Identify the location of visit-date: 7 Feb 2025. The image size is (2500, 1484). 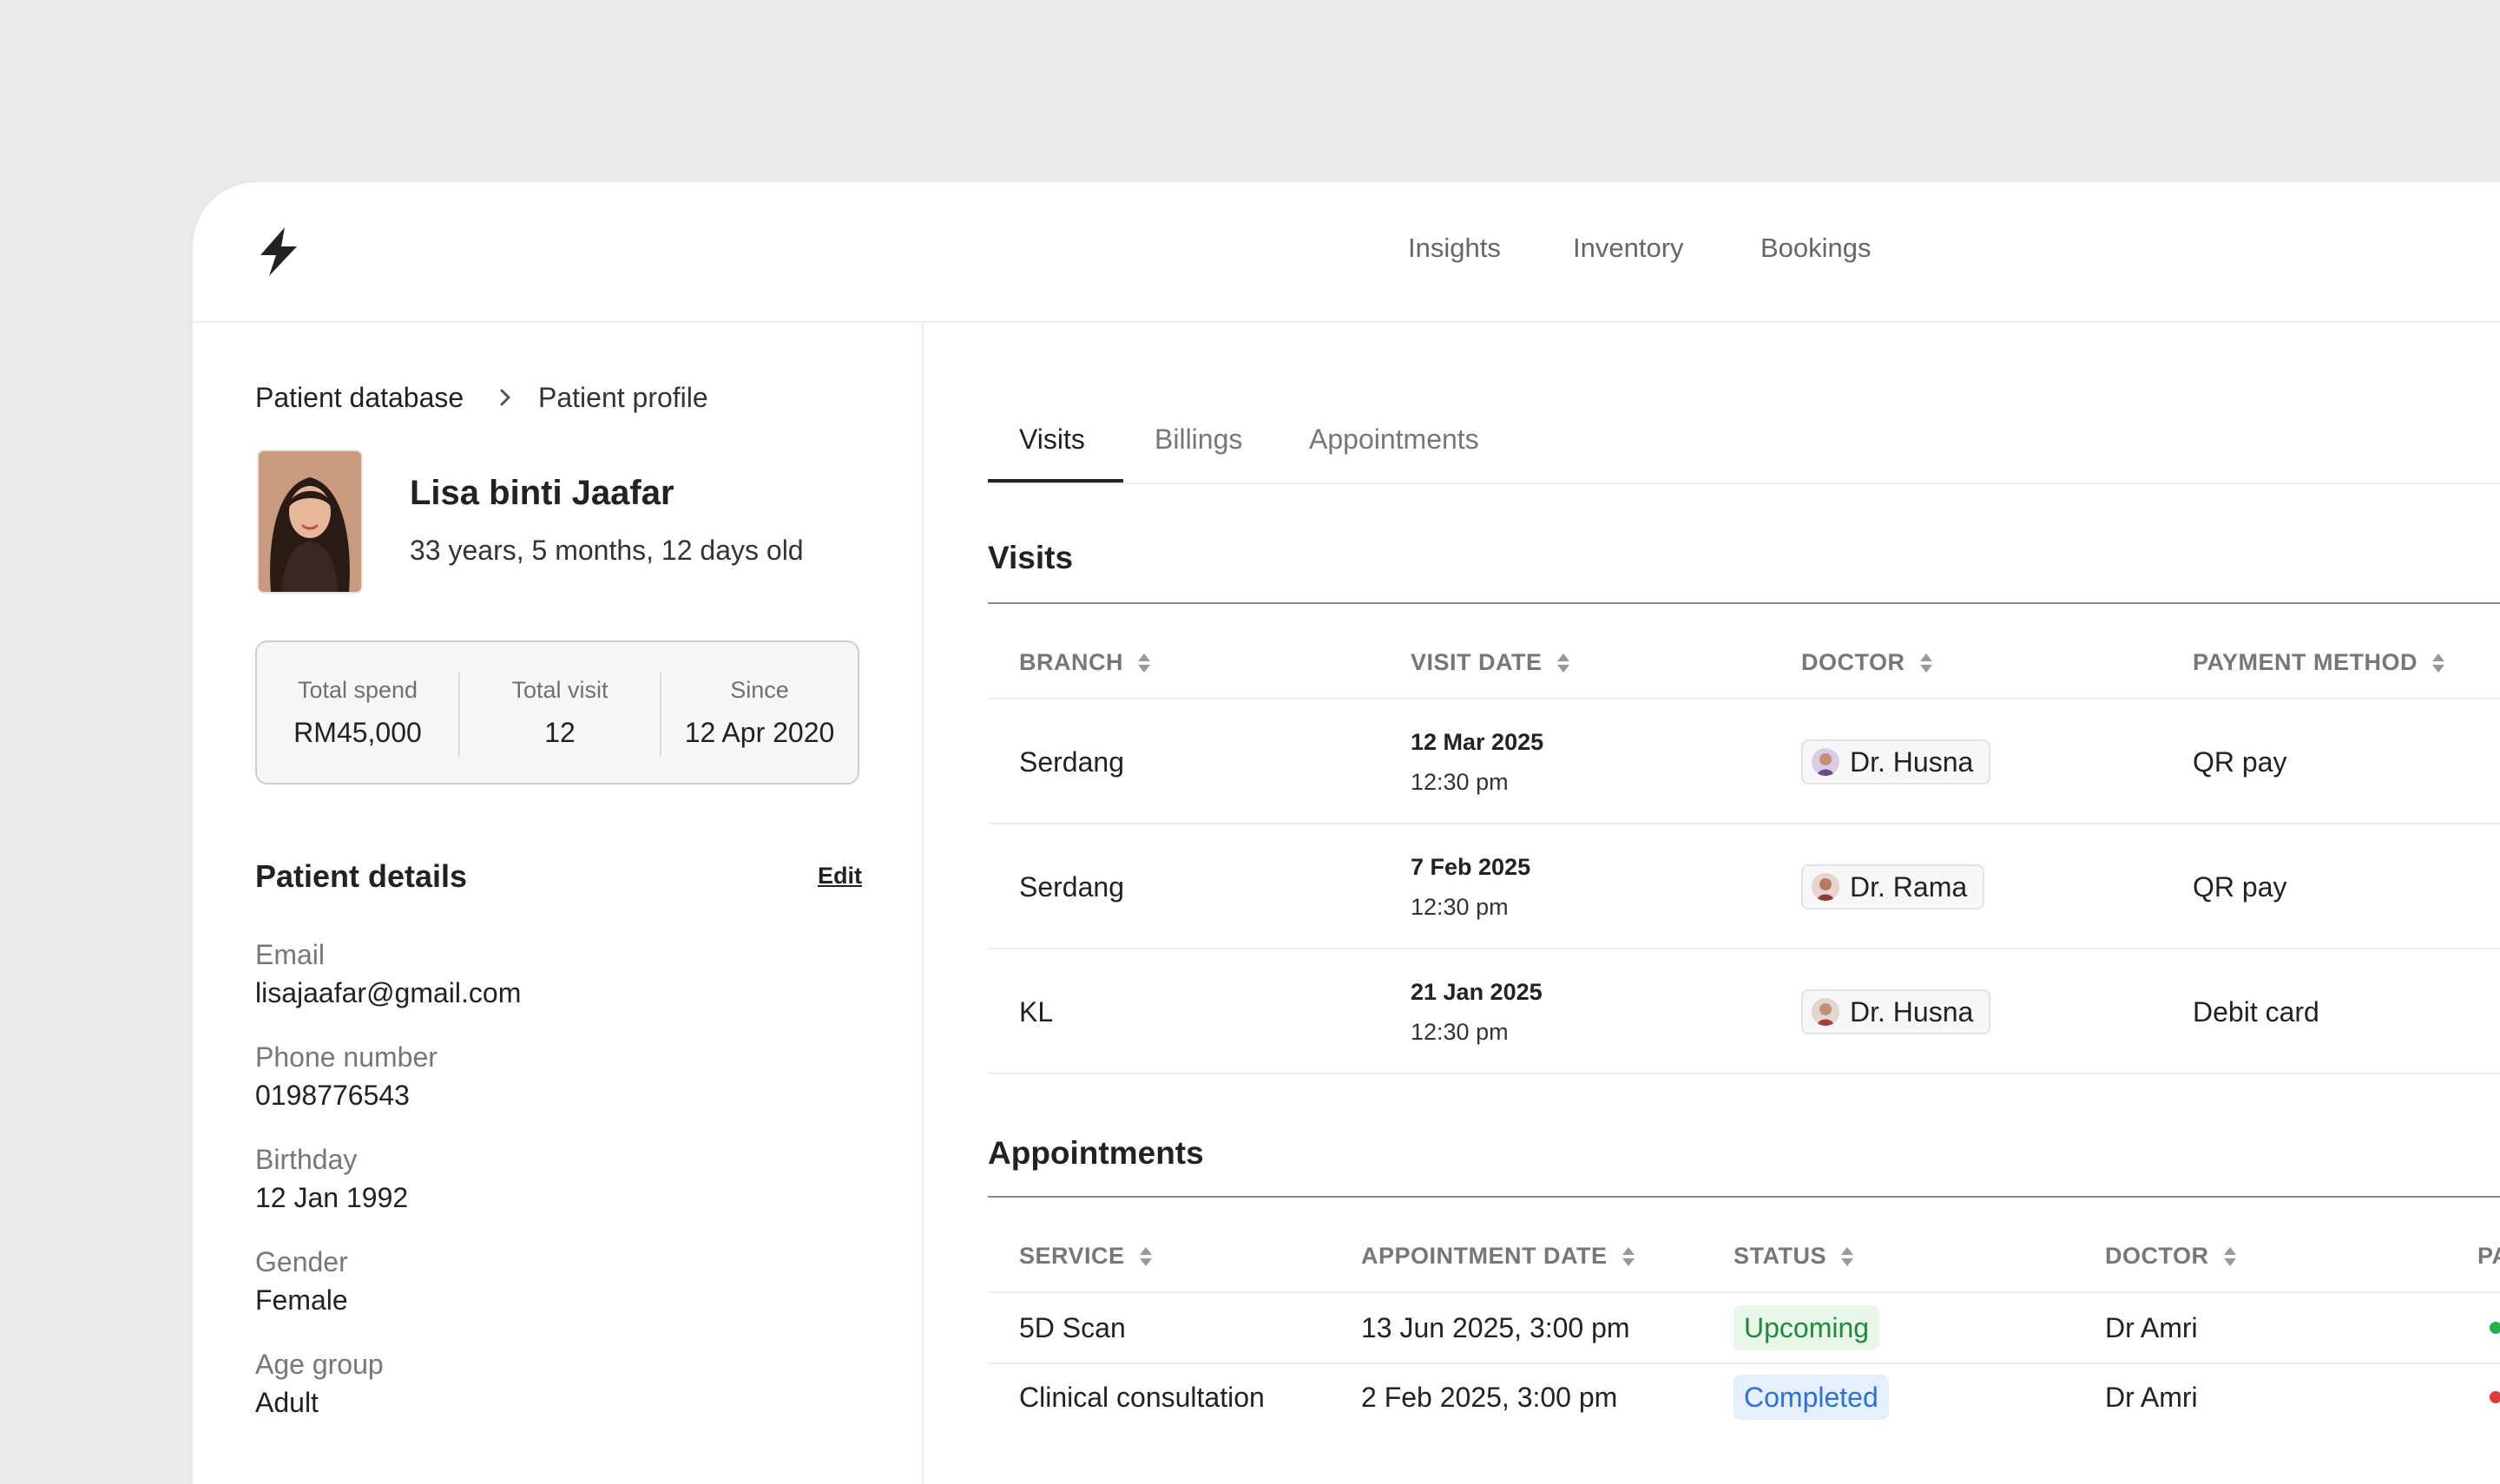
(1471, 867).